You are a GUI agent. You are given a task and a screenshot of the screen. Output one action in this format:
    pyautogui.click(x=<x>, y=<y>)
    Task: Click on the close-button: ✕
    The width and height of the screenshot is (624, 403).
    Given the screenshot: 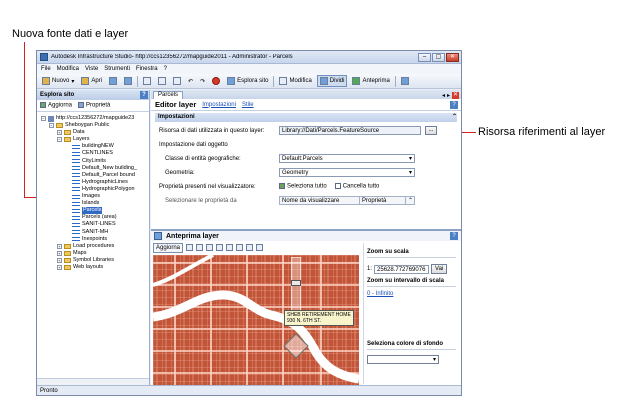 What is the action you would take?
    pyautogui.click(x=452, y=57)
    